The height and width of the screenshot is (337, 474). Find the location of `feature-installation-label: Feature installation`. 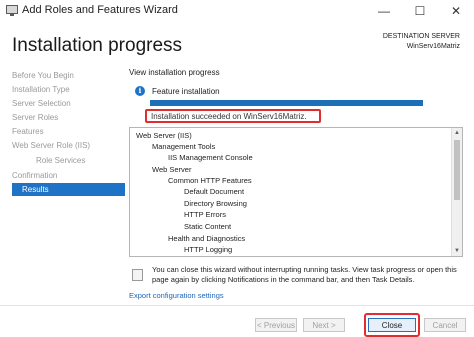

feature-installation-label: Feature installation is located at coordinates (186, 91).